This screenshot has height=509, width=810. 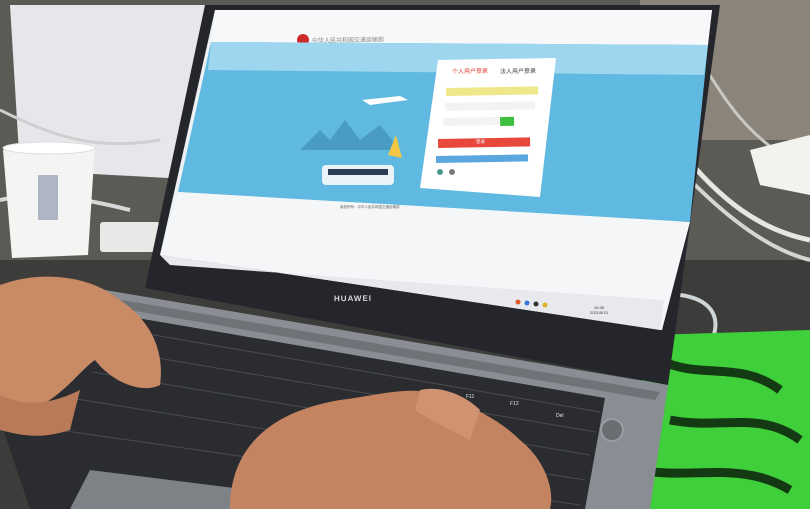 I want to click on password-input, so click(x=490, y=106).